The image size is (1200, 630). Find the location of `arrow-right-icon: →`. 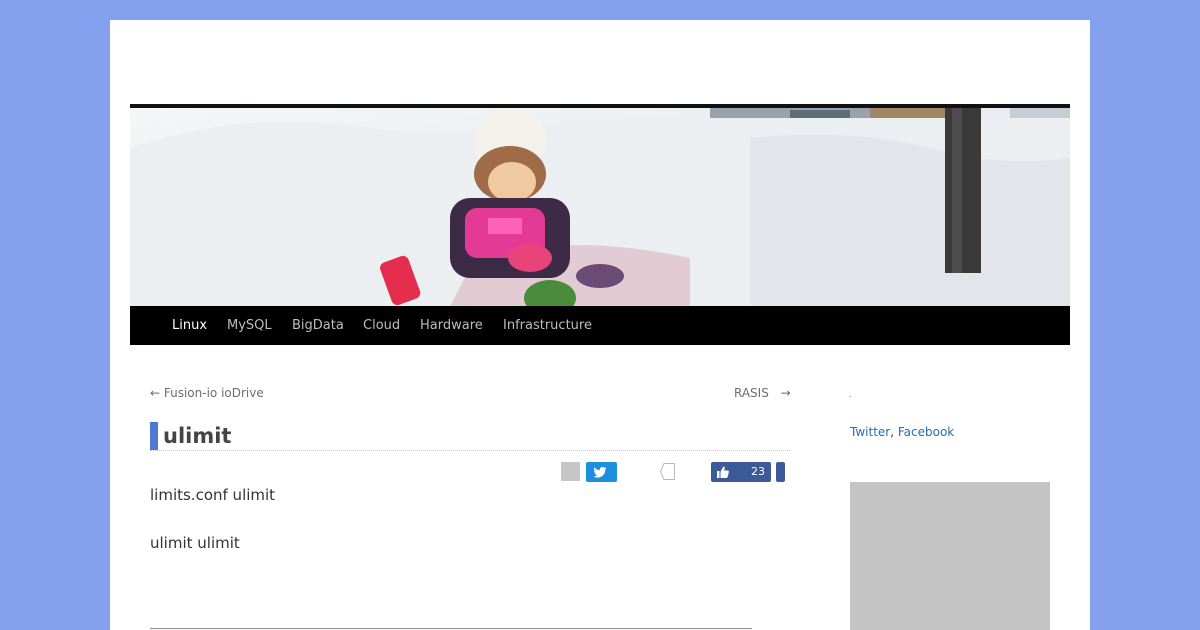

arrow-right-icon: → is located at coordinates (785, 393).